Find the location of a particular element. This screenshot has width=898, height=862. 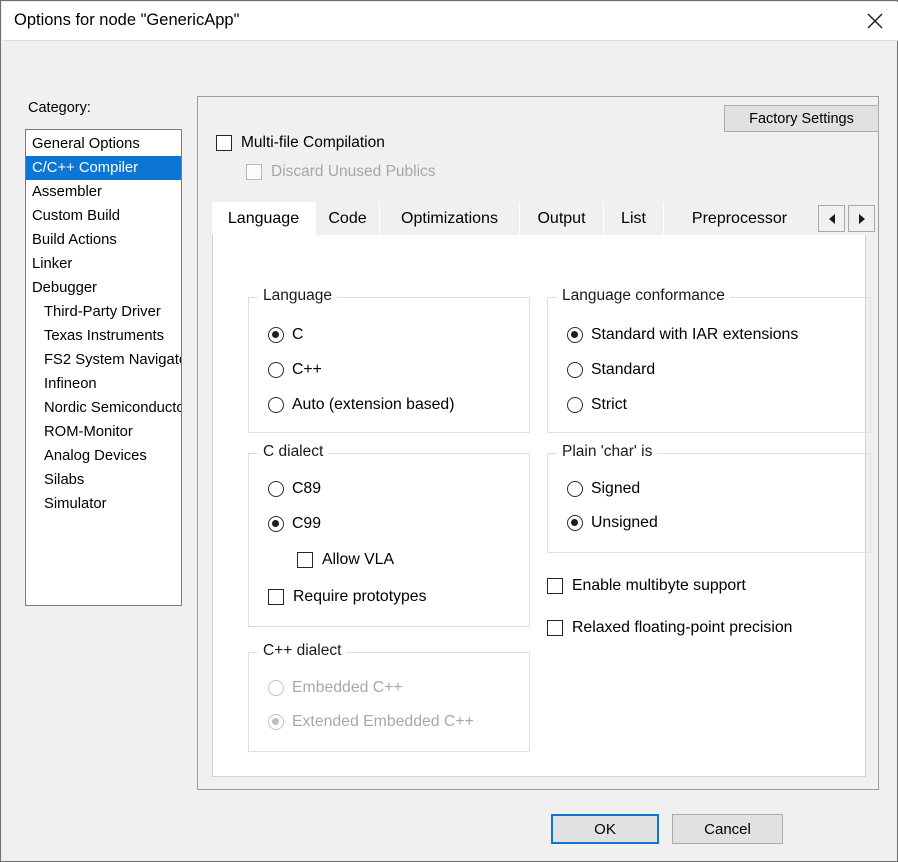

tab-preprocessor: Preprocessor is located at coordinates (739, 218).